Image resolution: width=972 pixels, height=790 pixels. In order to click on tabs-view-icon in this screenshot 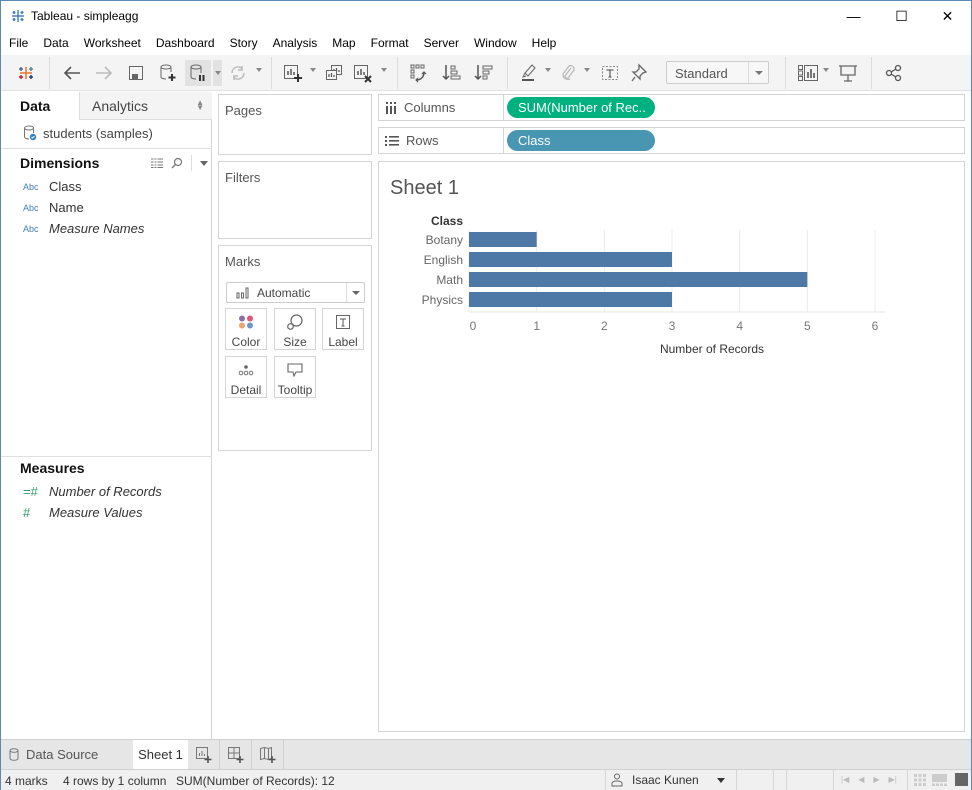, I will do `click(961, 779)`.